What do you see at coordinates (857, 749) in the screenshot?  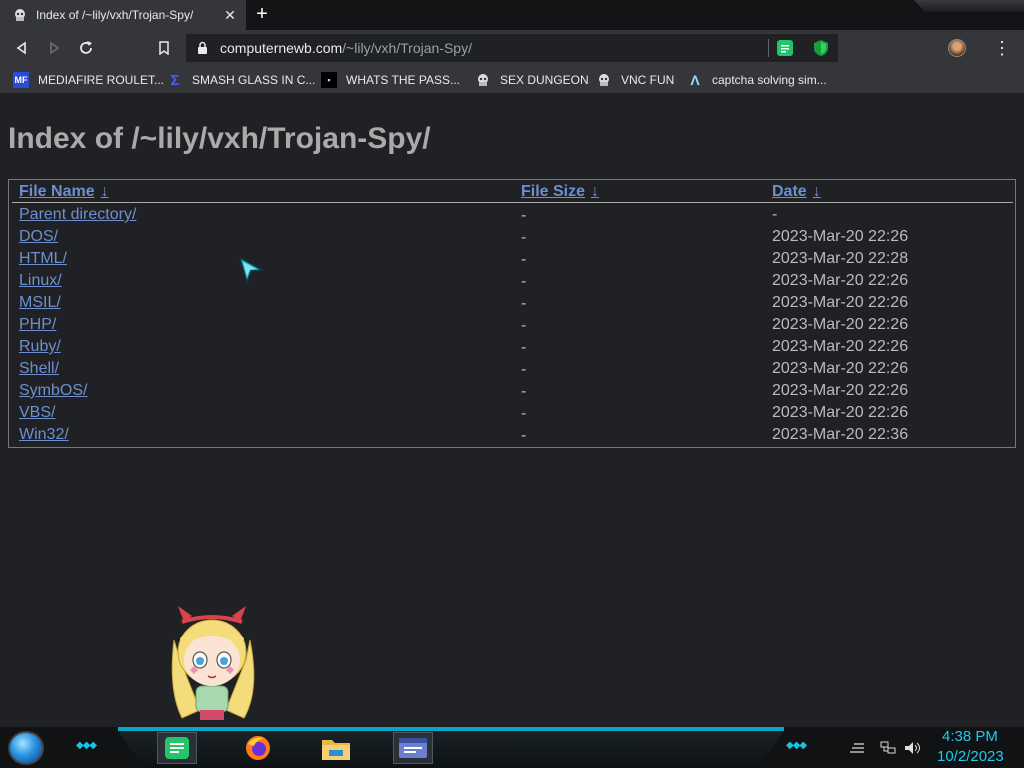 I see `tray-overflow-icon` at bounding box center [857, 749].